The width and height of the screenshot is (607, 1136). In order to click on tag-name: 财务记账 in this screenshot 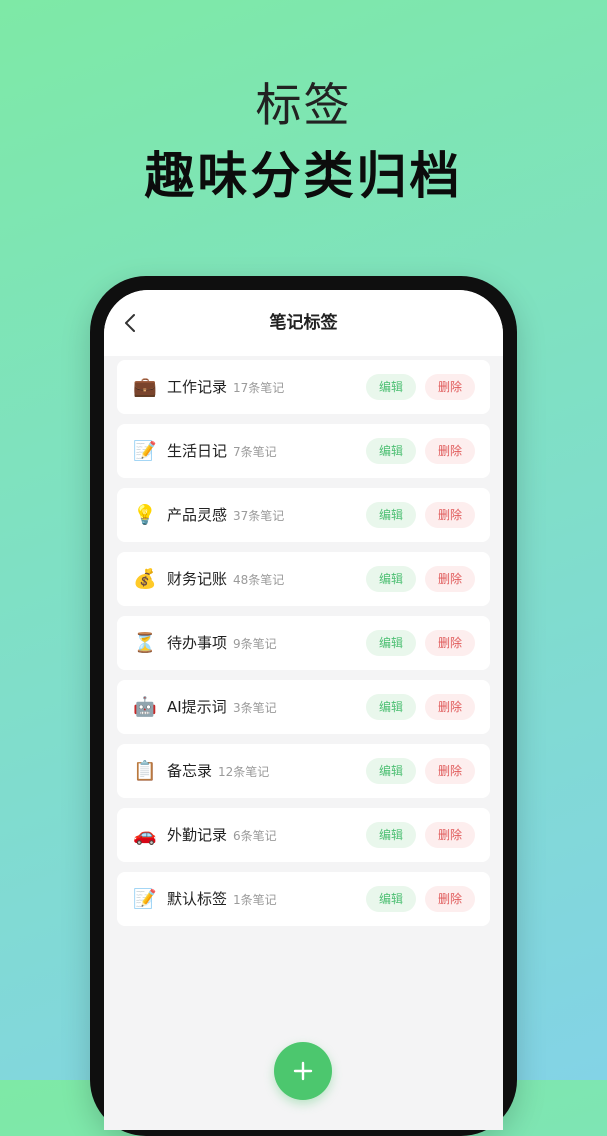, I will do `click(197, 579)`.